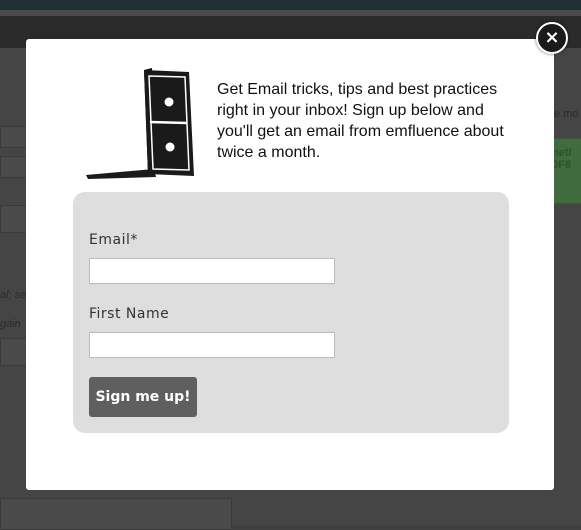  I want to click on background-top-bar, so click(290, 5).